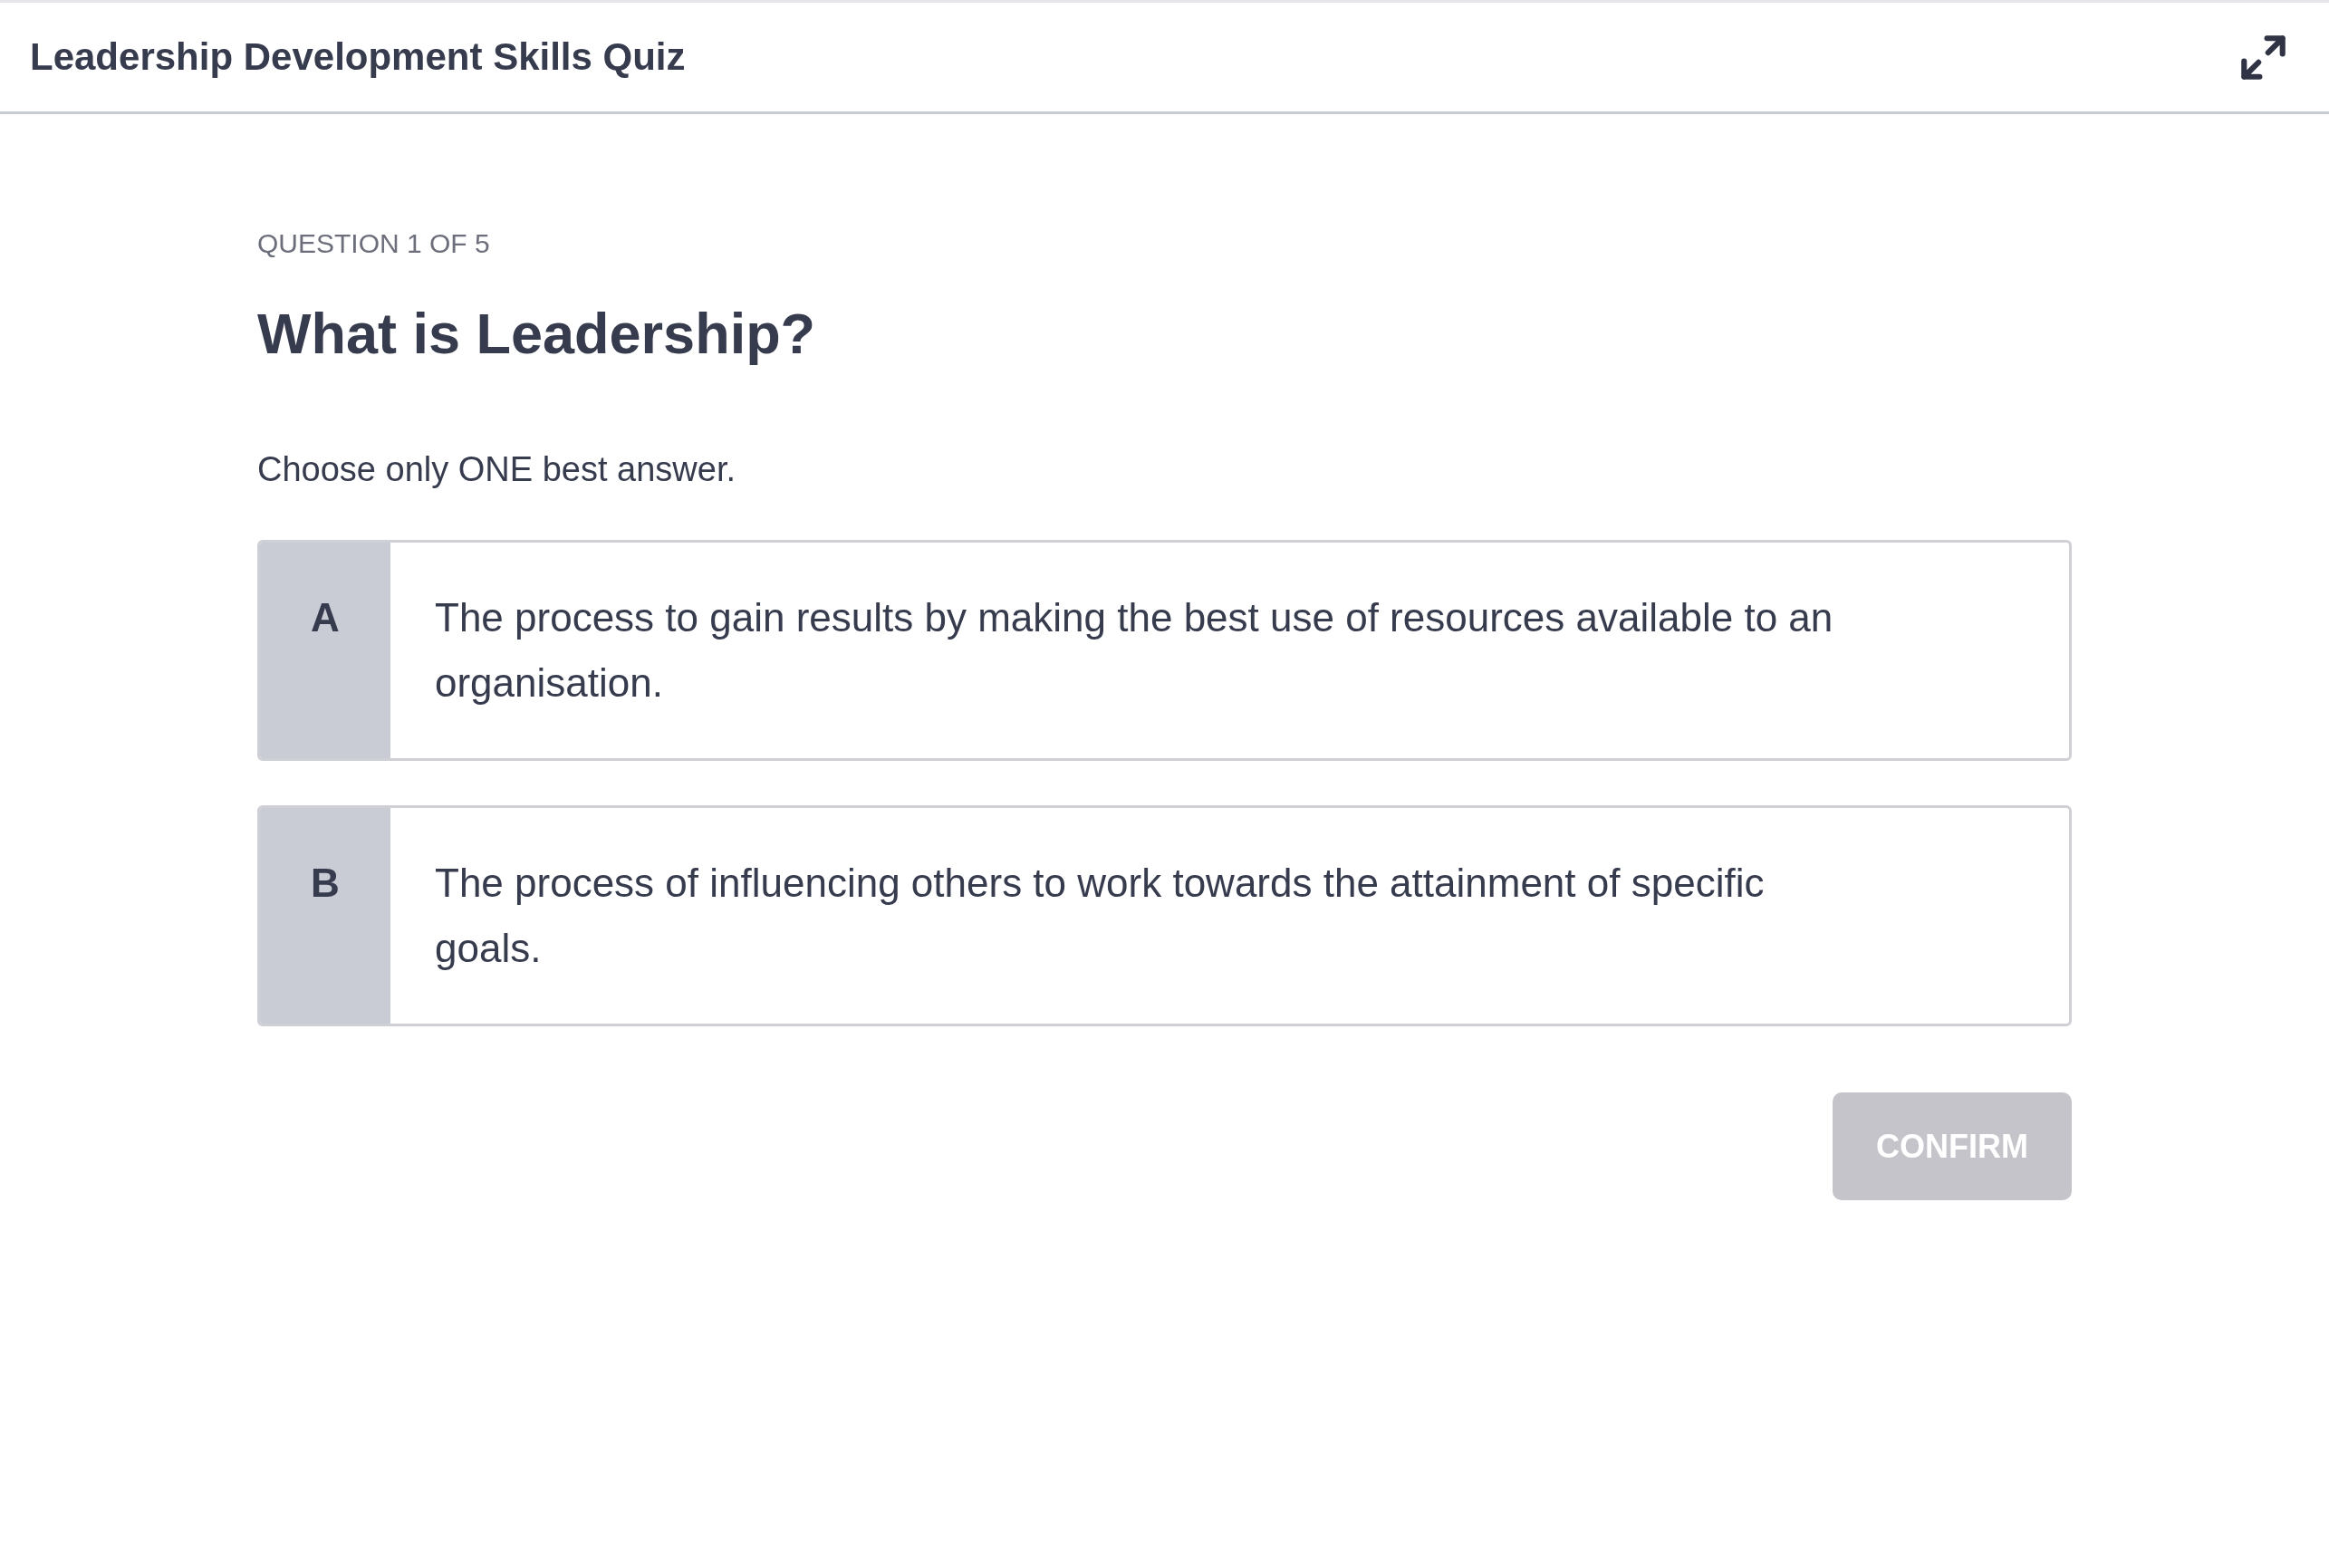  Describe the element at coordinates (497, 469) in the screenshot. I see `instruction-text: Choose only ONE best answer.` at that location.